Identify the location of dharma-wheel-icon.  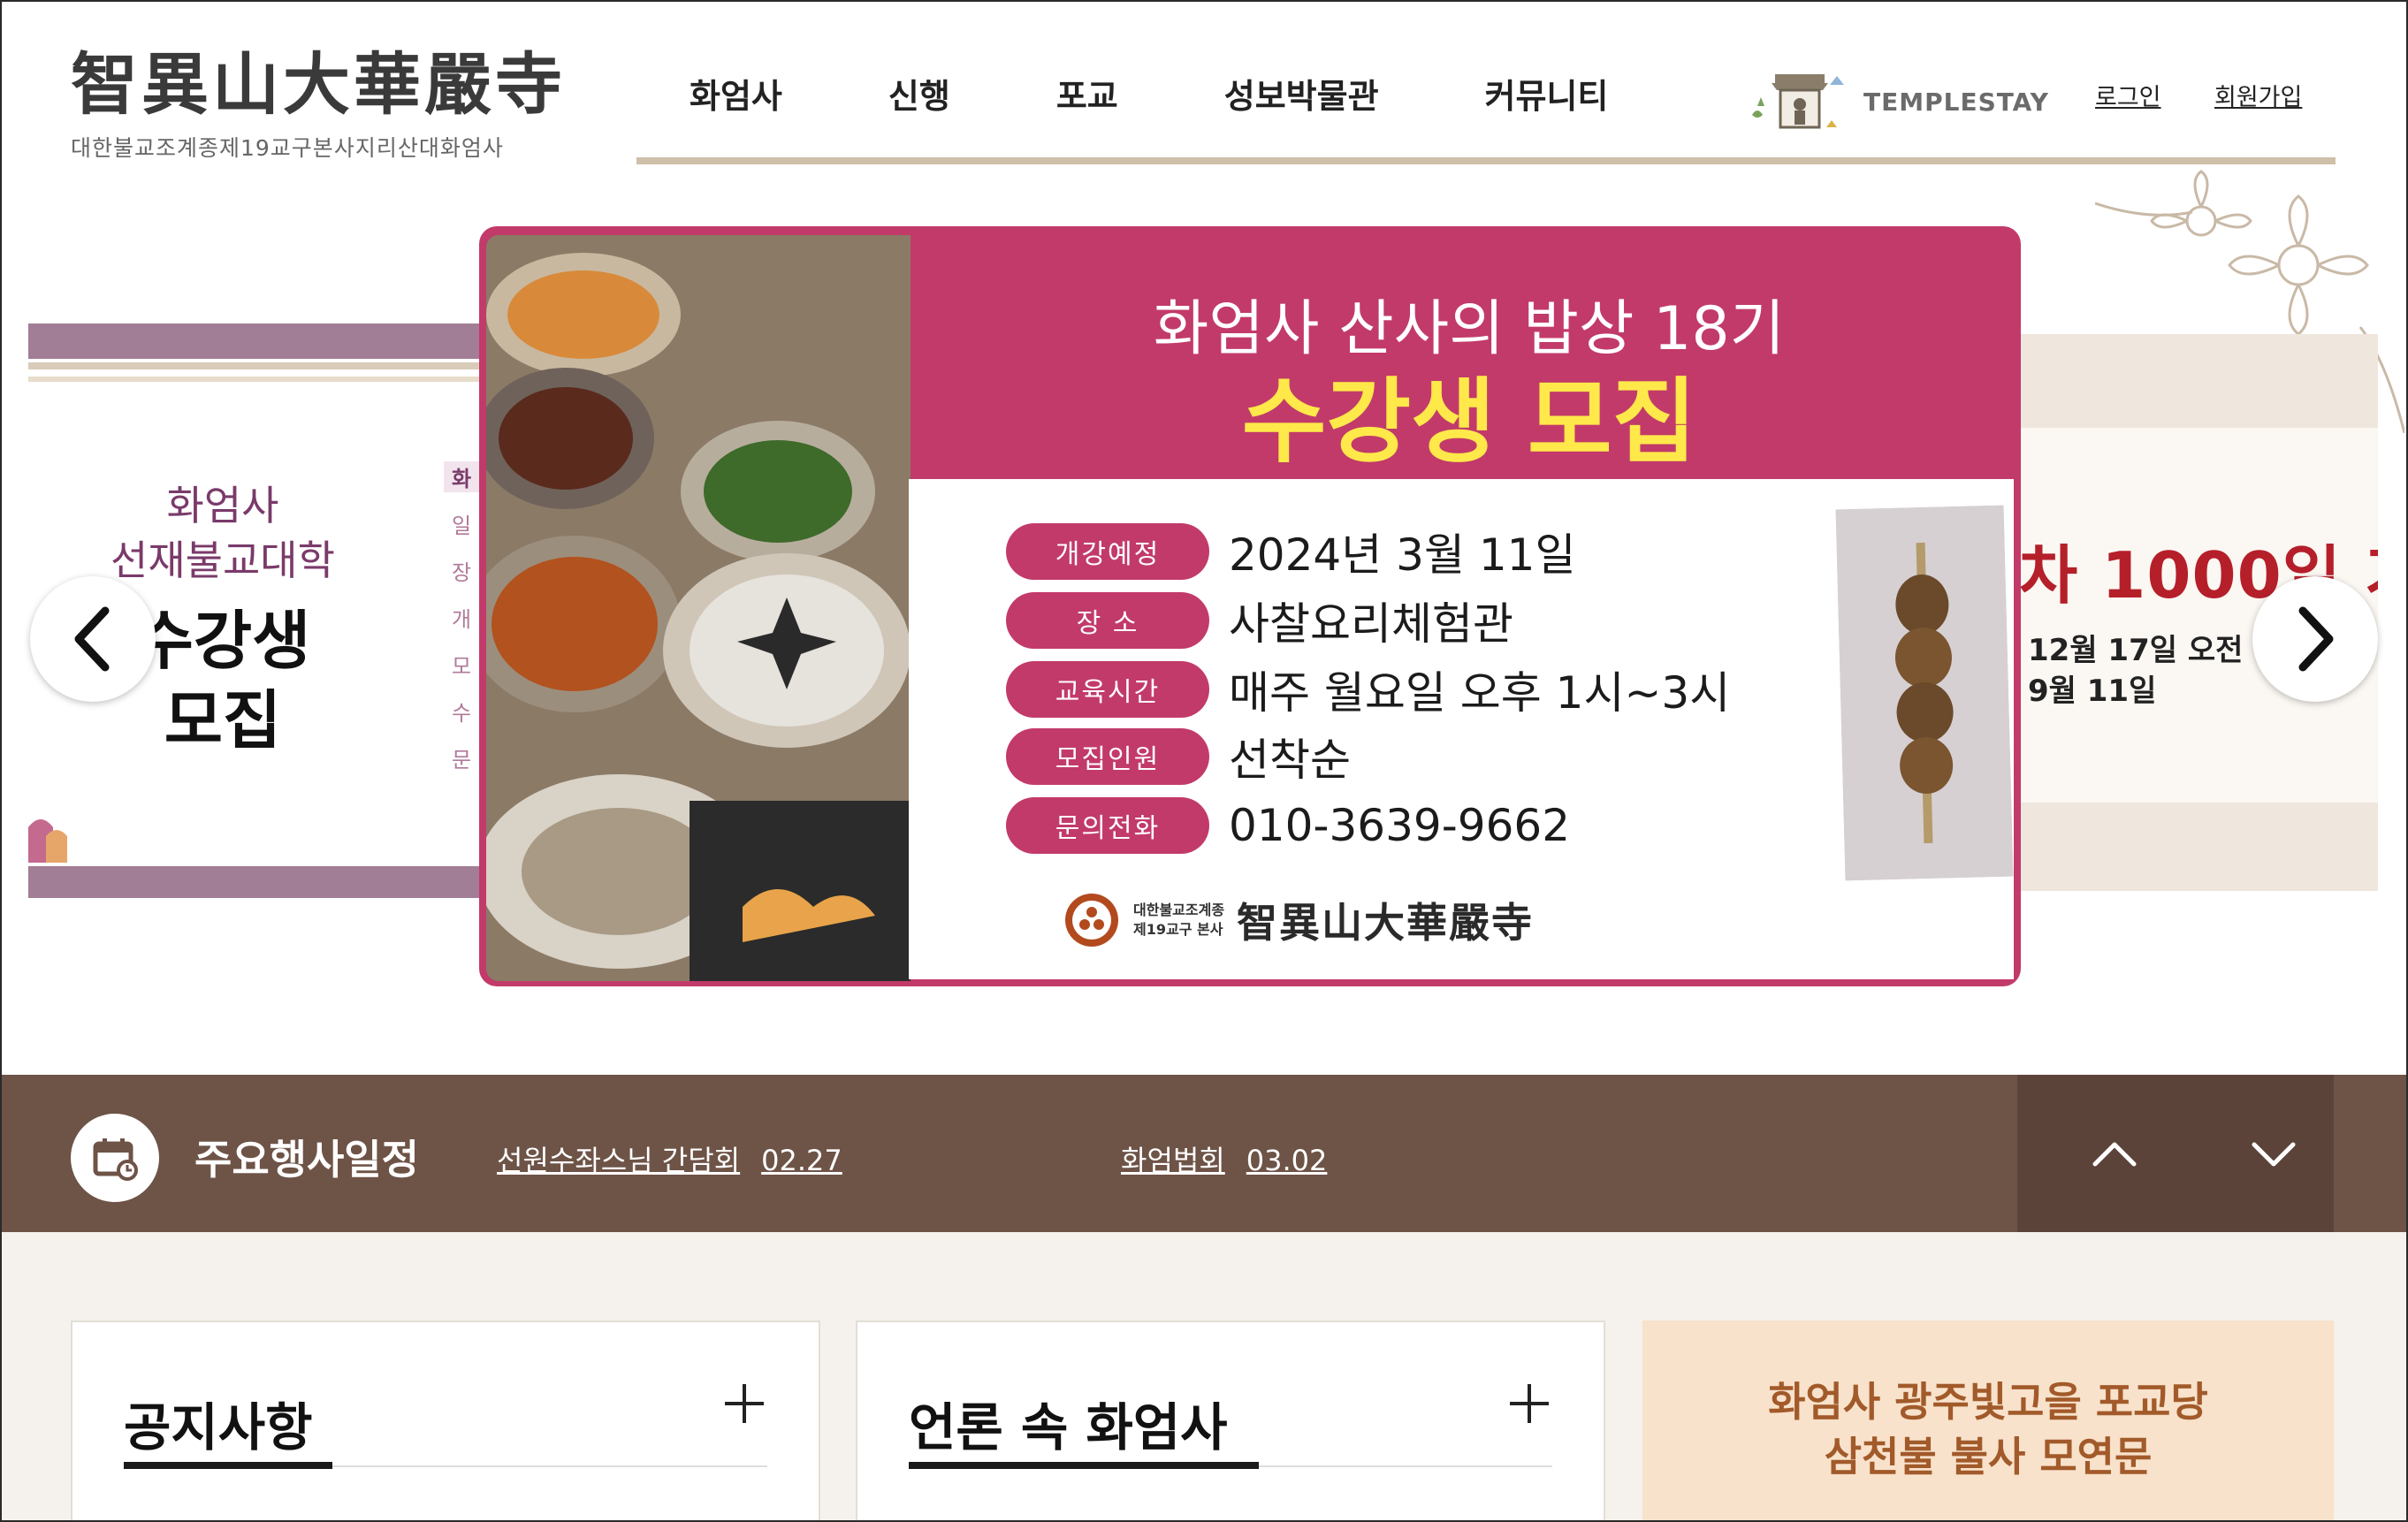
(1091, 920).